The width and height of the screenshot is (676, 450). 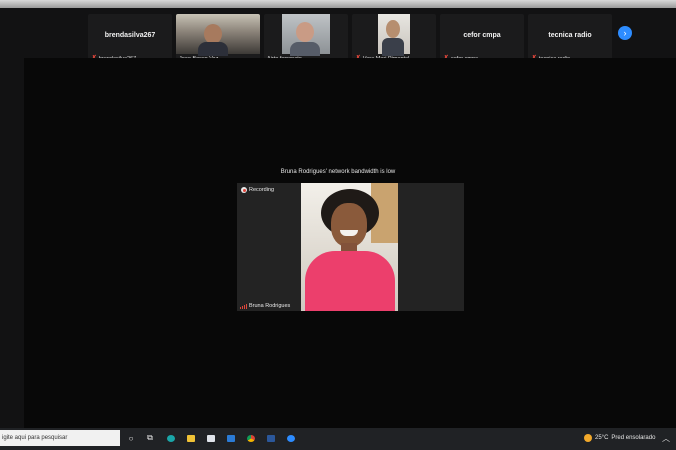 What do you see at coordinates (130, 35) in the screenshot?
I see `participant-display-name: brendasilva267` at bounding box center [130, 35].